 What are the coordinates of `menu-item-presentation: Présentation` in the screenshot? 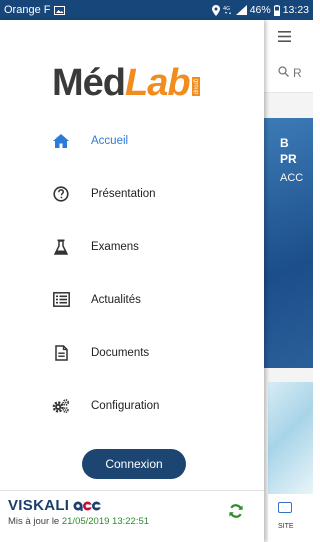 It's located at (132, 193).